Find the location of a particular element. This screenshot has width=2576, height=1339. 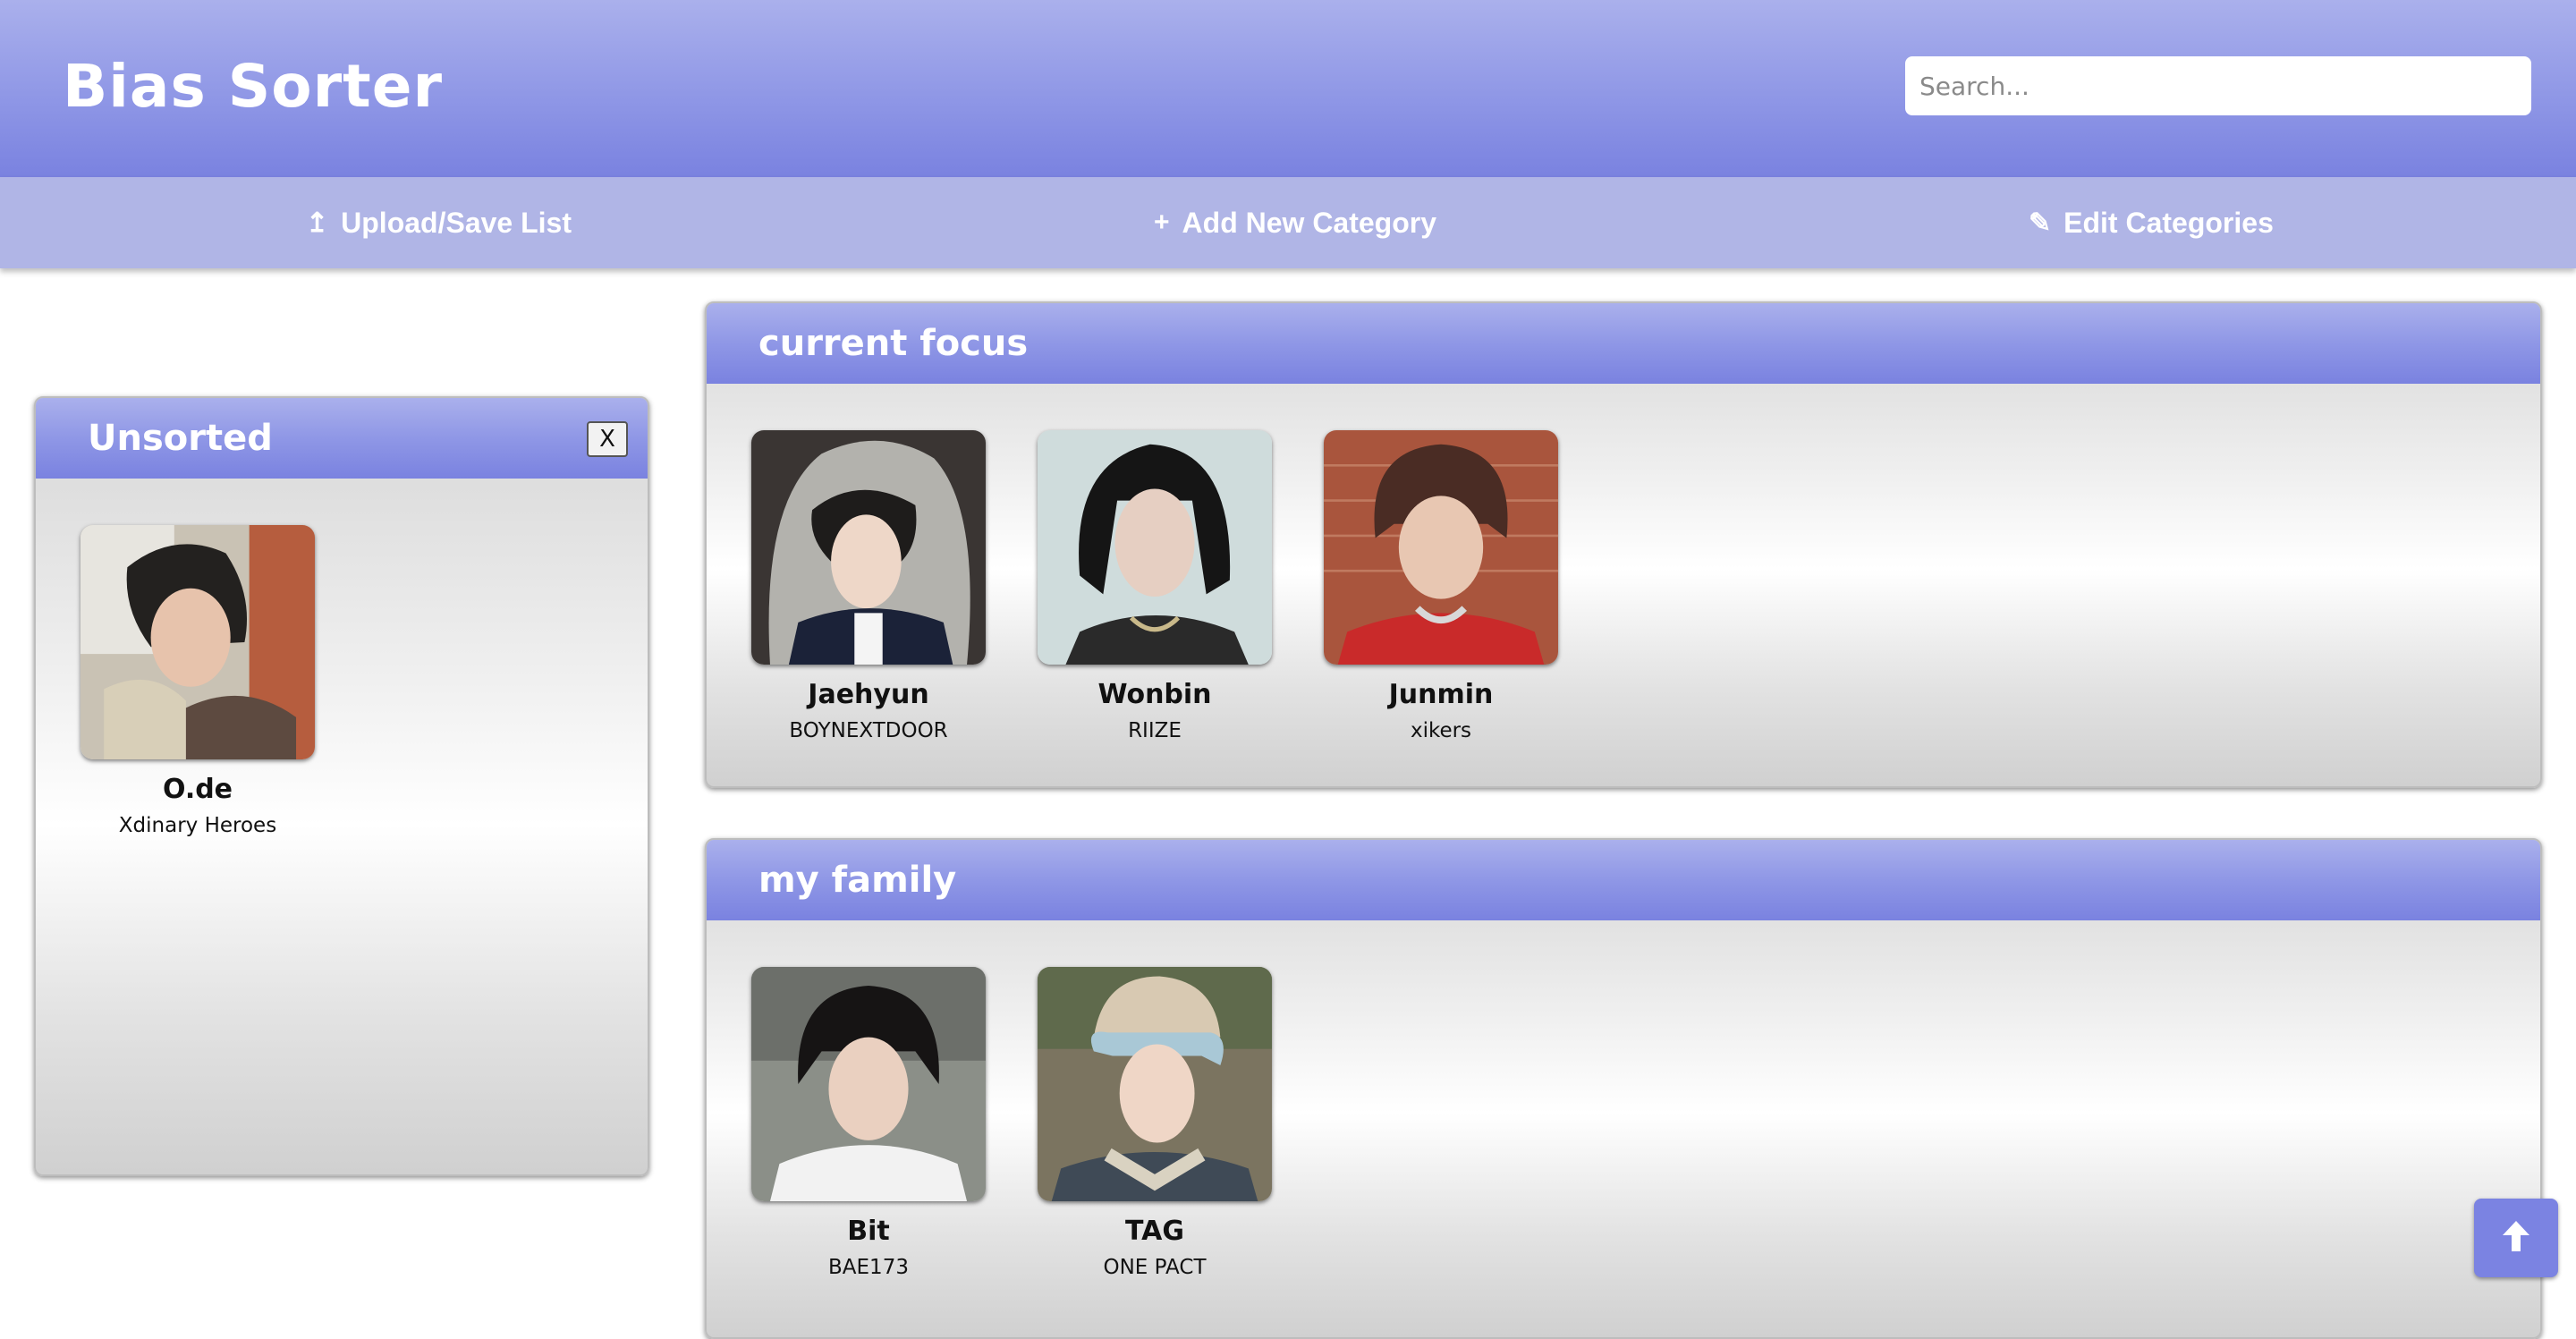

edit-categories-button: ✎ Edit Categories is located at coordinates (2151, 222).